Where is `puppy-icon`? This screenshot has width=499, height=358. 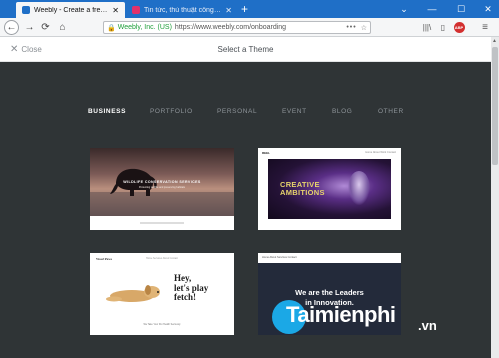 puppy-icon is located at coordinates (133, 293).